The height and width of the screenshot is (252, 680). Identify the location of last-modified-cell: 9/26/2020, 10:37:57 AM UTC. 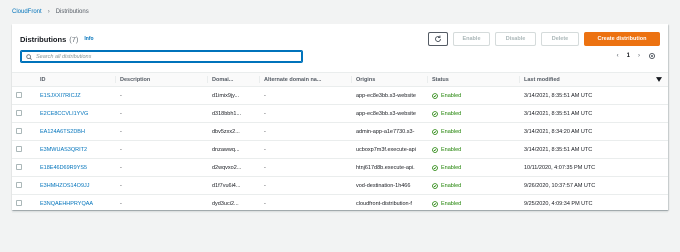
(594, 185).